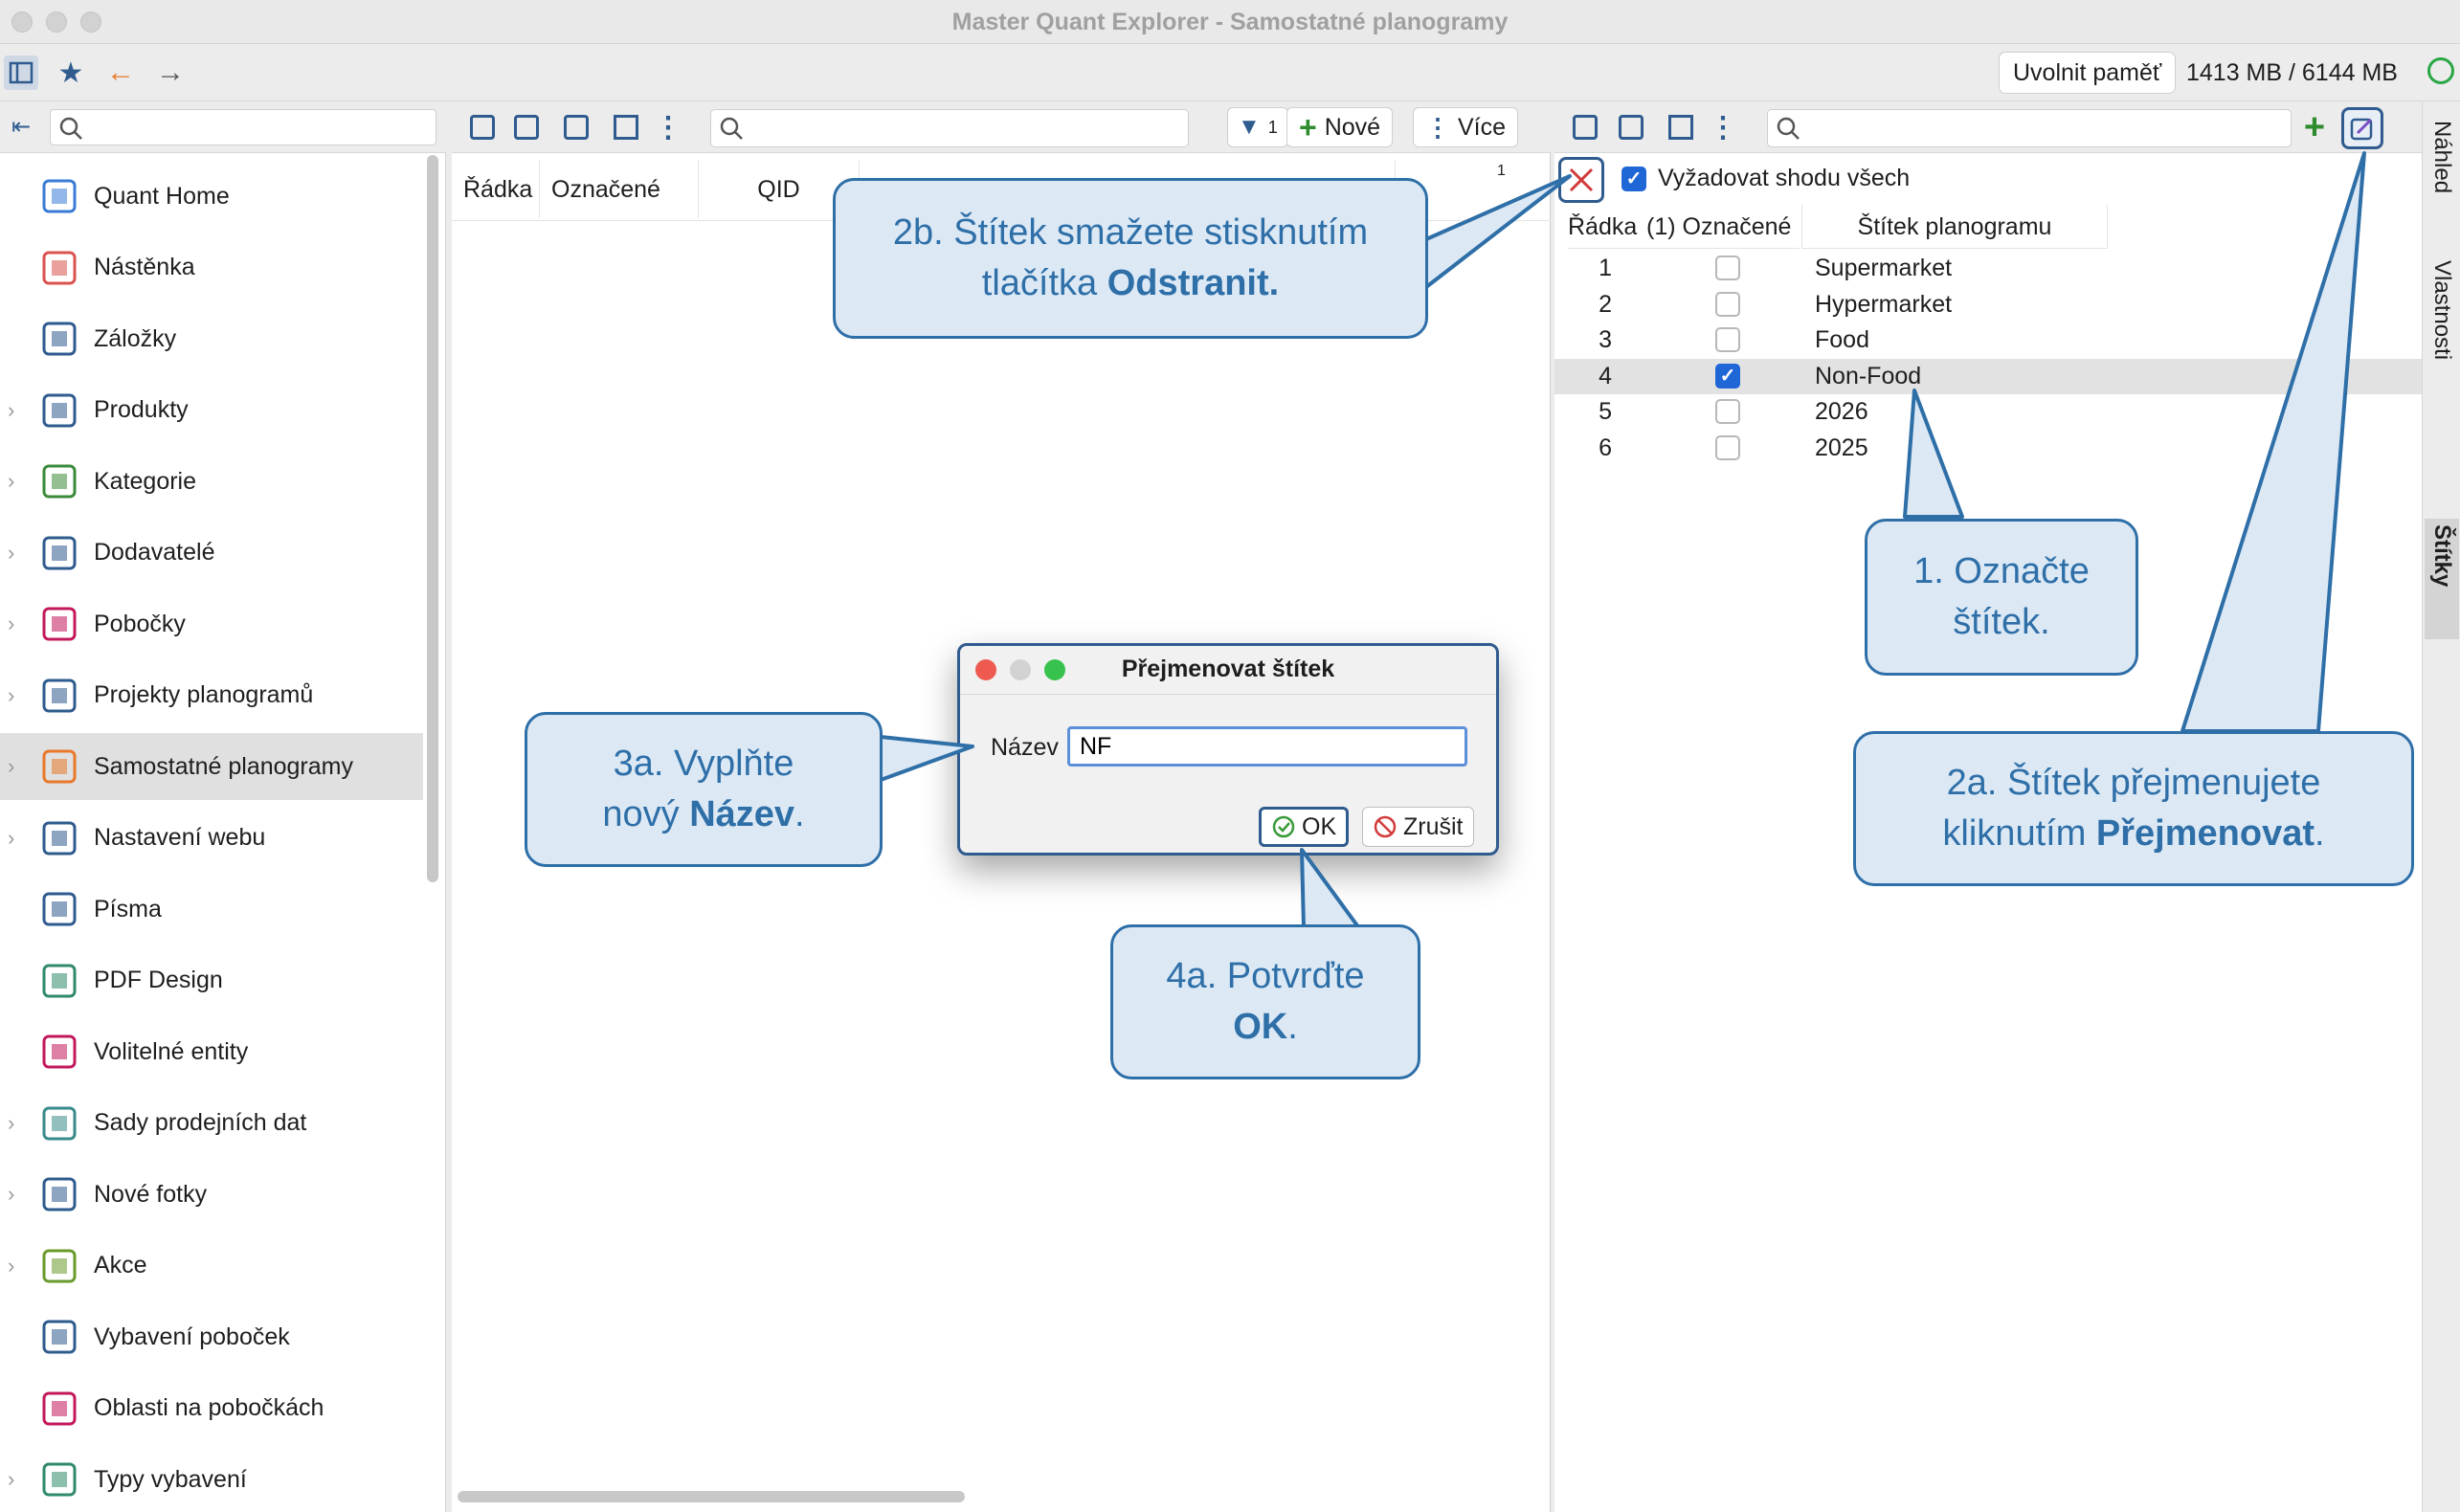  Describe the element at coordinates (1633, 179) in the screenshot. I see `require-all-checkbox: ✓` at that location.